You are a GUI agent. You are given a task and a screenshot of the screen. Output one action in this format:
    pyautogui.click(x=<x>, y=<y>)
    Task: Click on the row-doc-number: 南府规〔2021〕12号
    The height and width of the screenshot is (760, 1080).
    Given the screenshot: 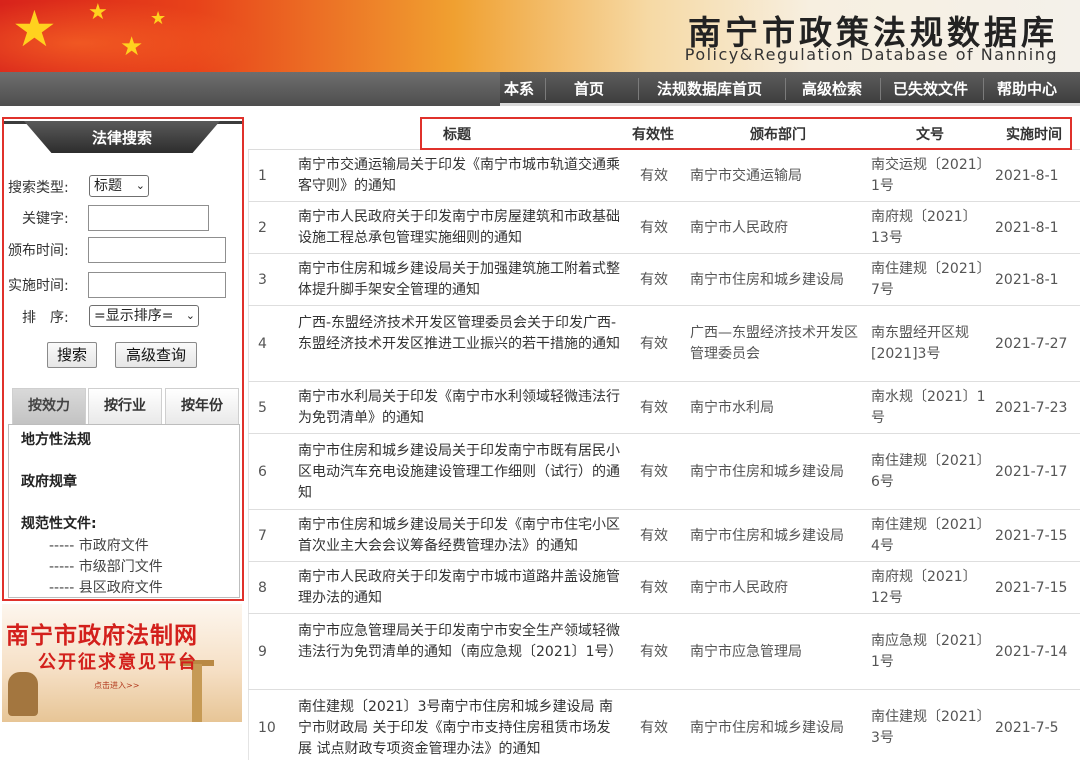 What is the action you would take?
    pyautogui.click(x=924, y=587)
    